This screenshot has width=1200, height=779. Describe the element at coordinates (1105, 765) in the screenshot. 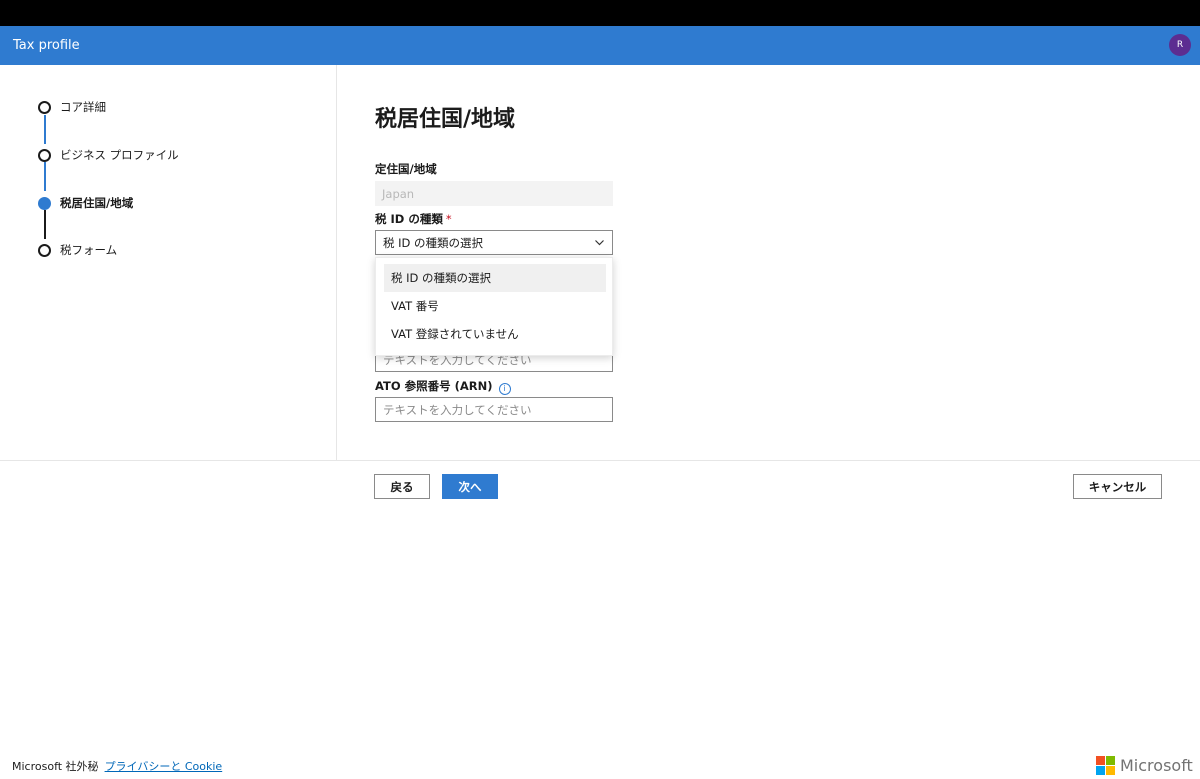

I see `microsoft-logo-icon` at that location.